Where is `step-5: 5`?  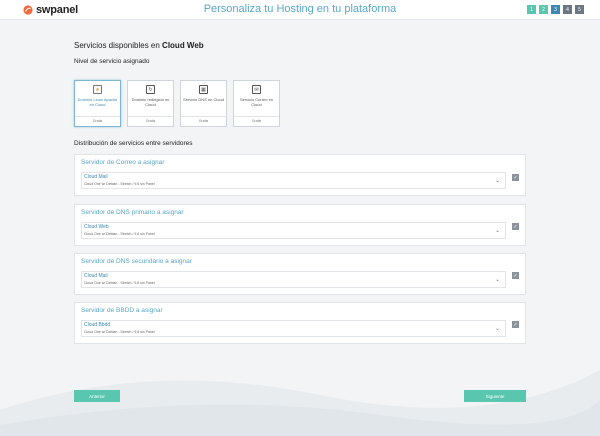 step-5: 5 is located at coordinates (579, 9).